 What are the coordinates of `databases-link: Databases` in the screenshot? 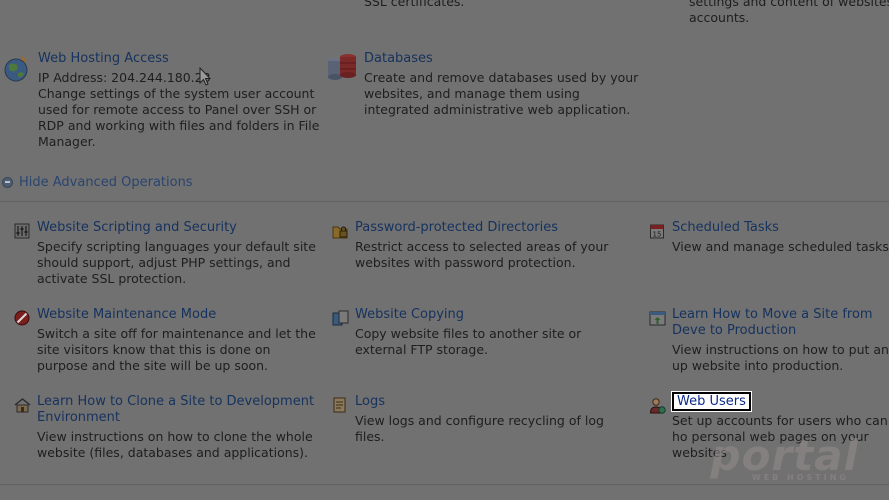 It's located at (504, 59).